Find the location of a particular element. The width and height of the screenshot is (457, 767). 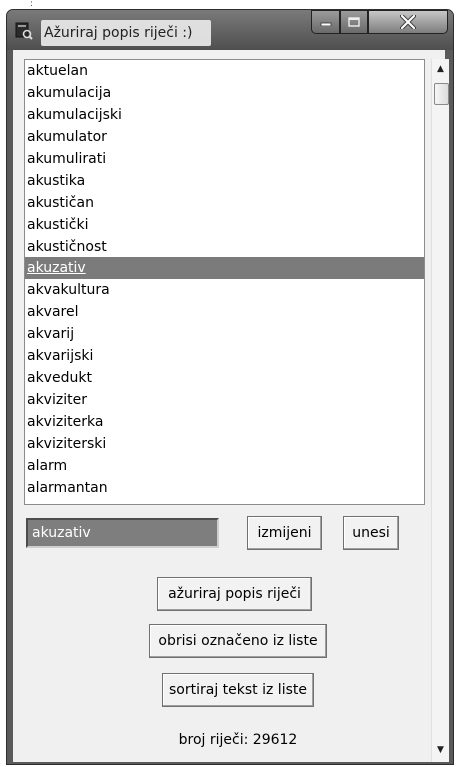

list-item: akumulacija is located at coordinates (224, 93).